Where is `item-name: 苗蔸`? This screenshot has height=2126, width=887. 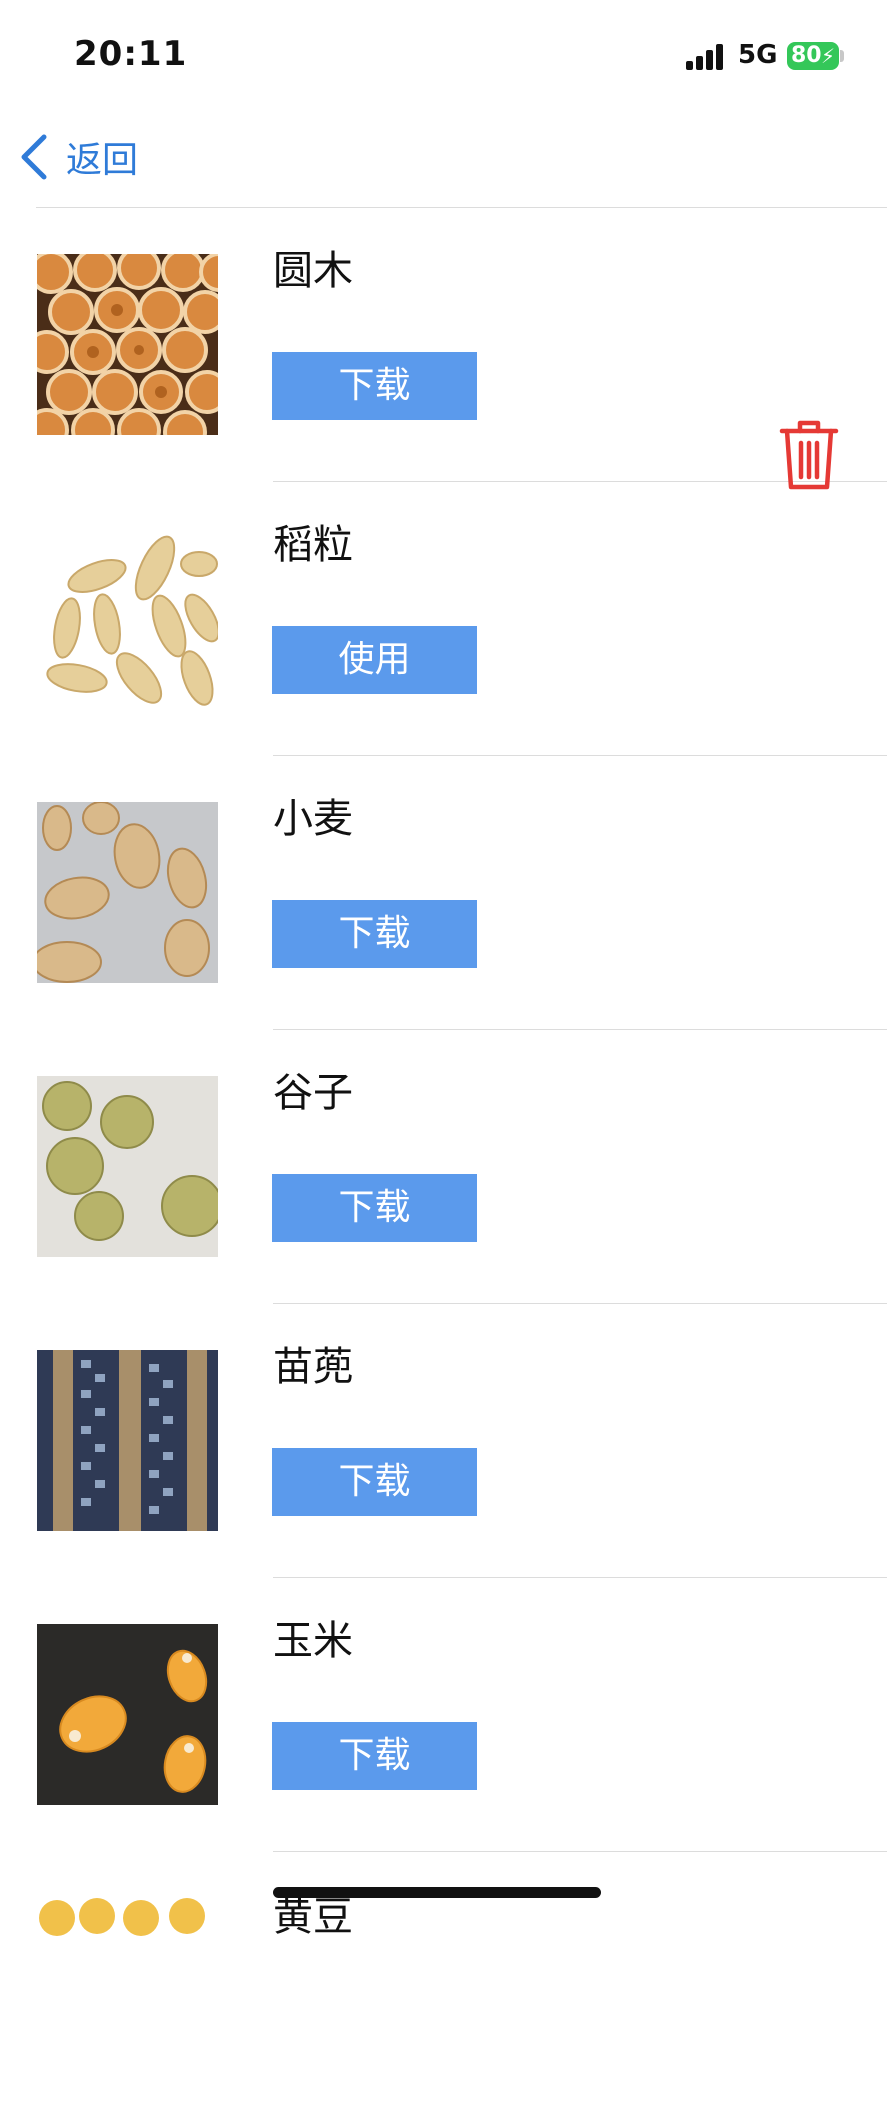 item-name: 苗蔸 is located at coordinates (313, 1367).